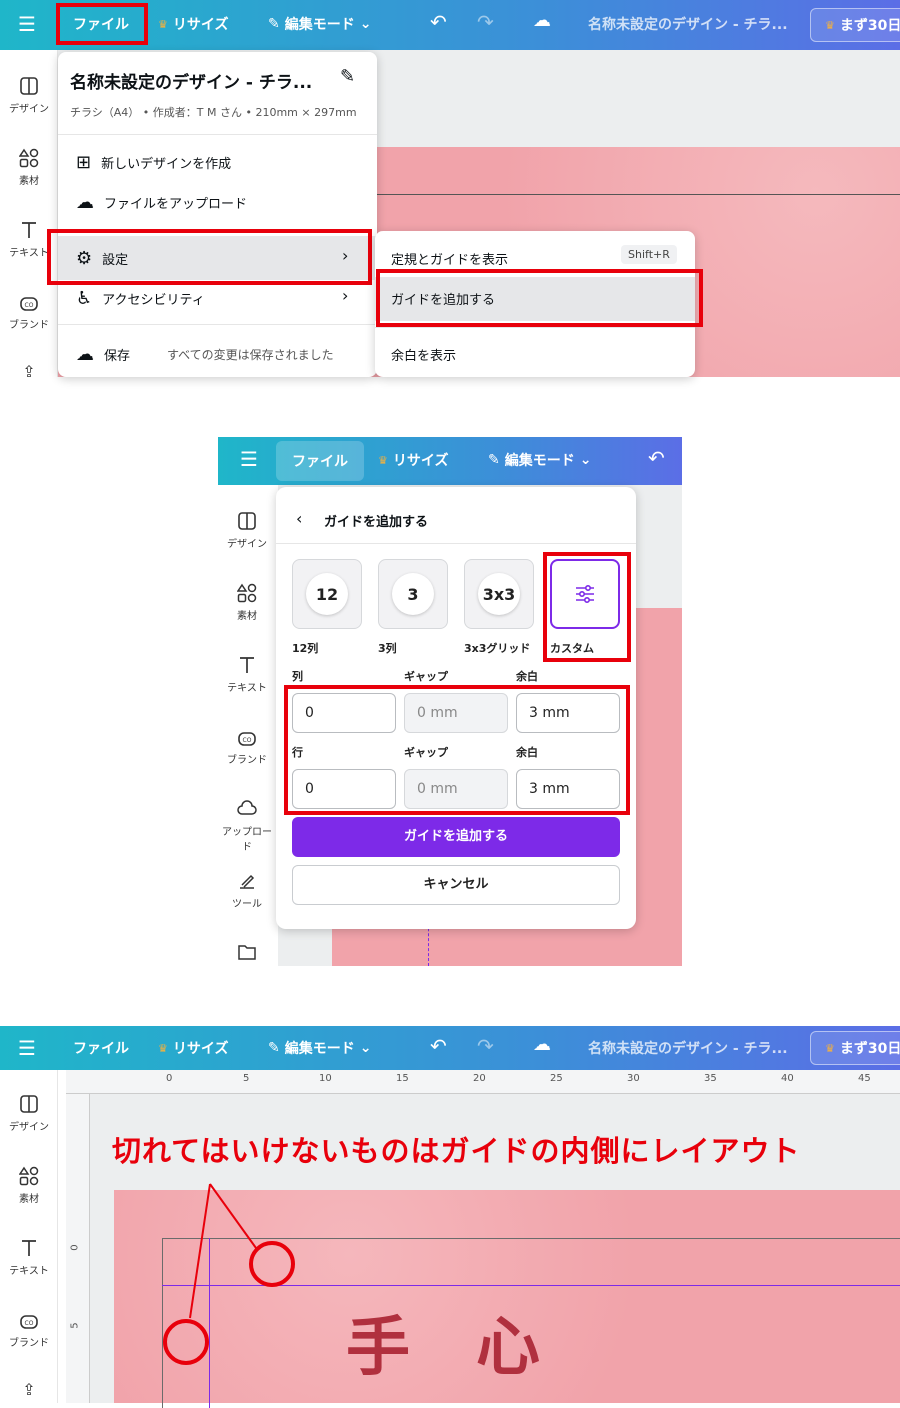 The image size is (900, 1408). What do you see at coordinates (229, 1274) in the screenshot?
I see `annotation-callout` at bounding box center [229, 1274].